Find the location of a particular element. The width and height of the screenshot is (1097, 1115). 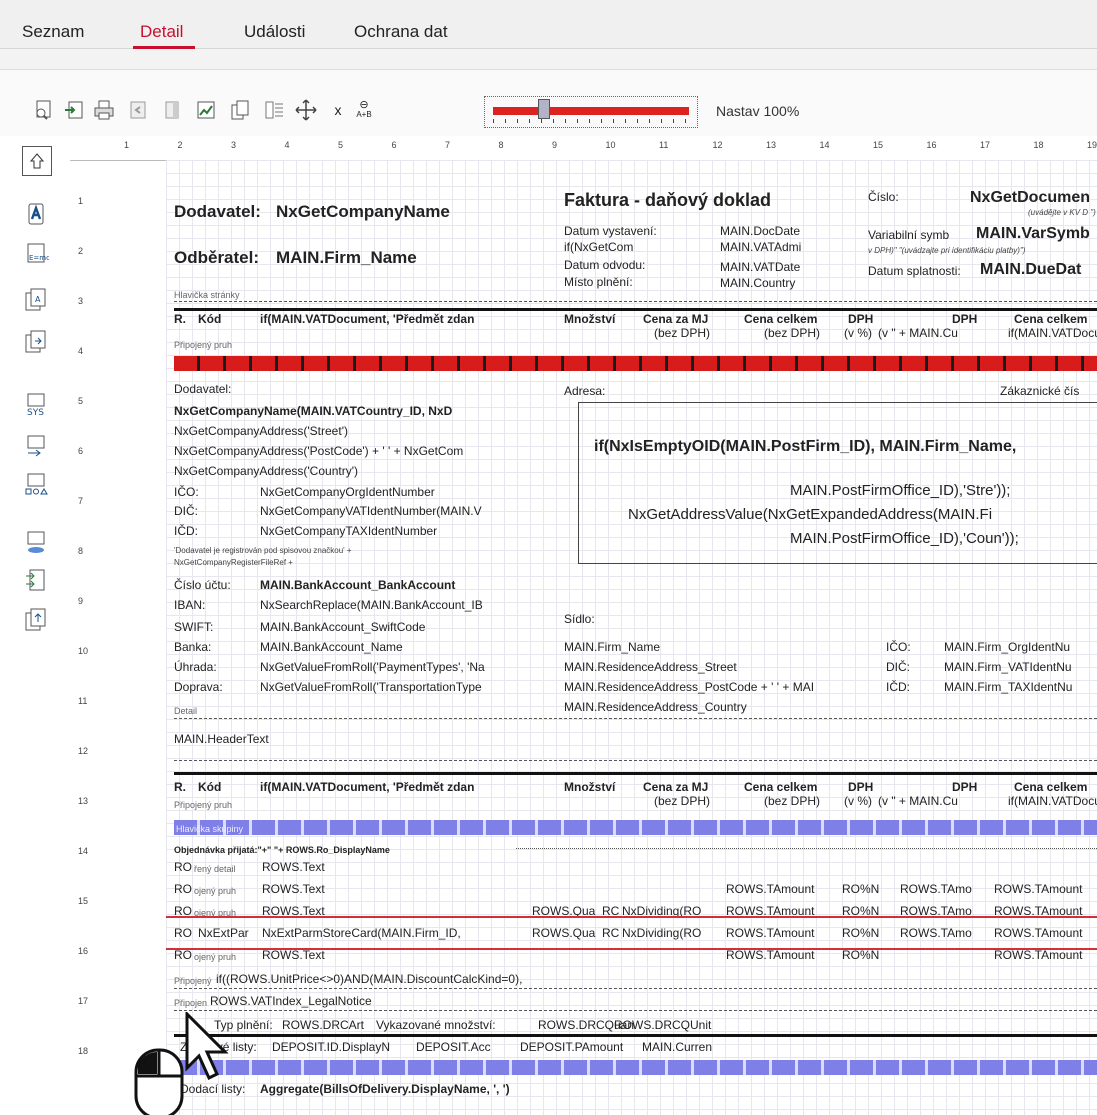

supplier-ico-field: NxGetCompanyOrgIdentNumber is located at coordinates (347, 492).